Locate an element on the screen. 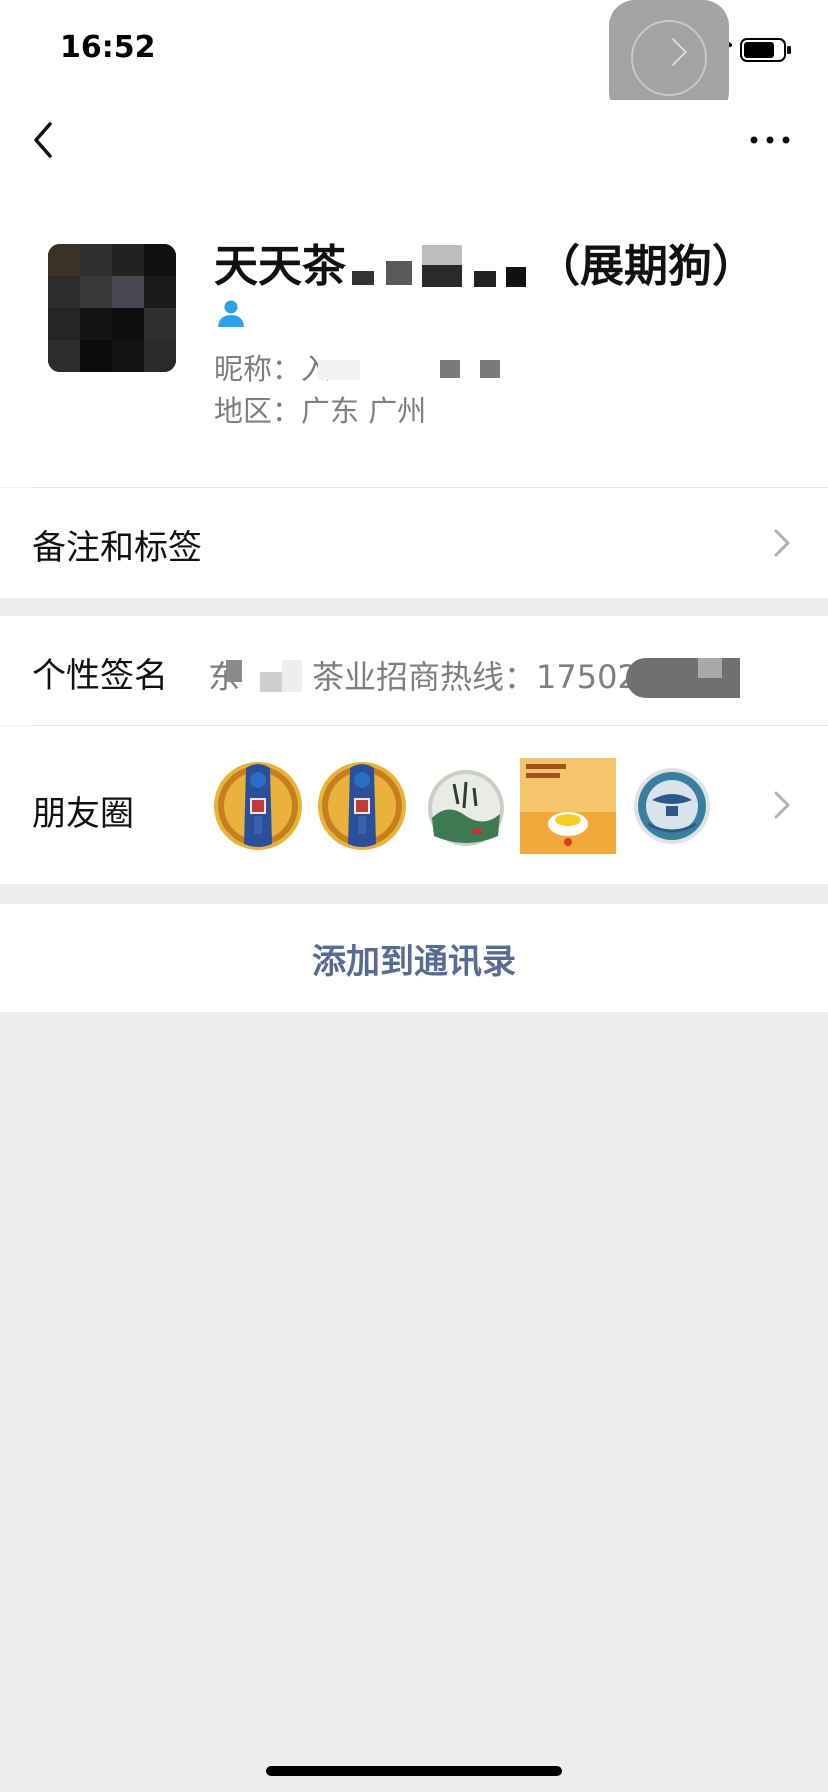 The width and height of the screenshot is (828, 1792). nickname-text: 昵称：入 is located at coordinates (272, 369).